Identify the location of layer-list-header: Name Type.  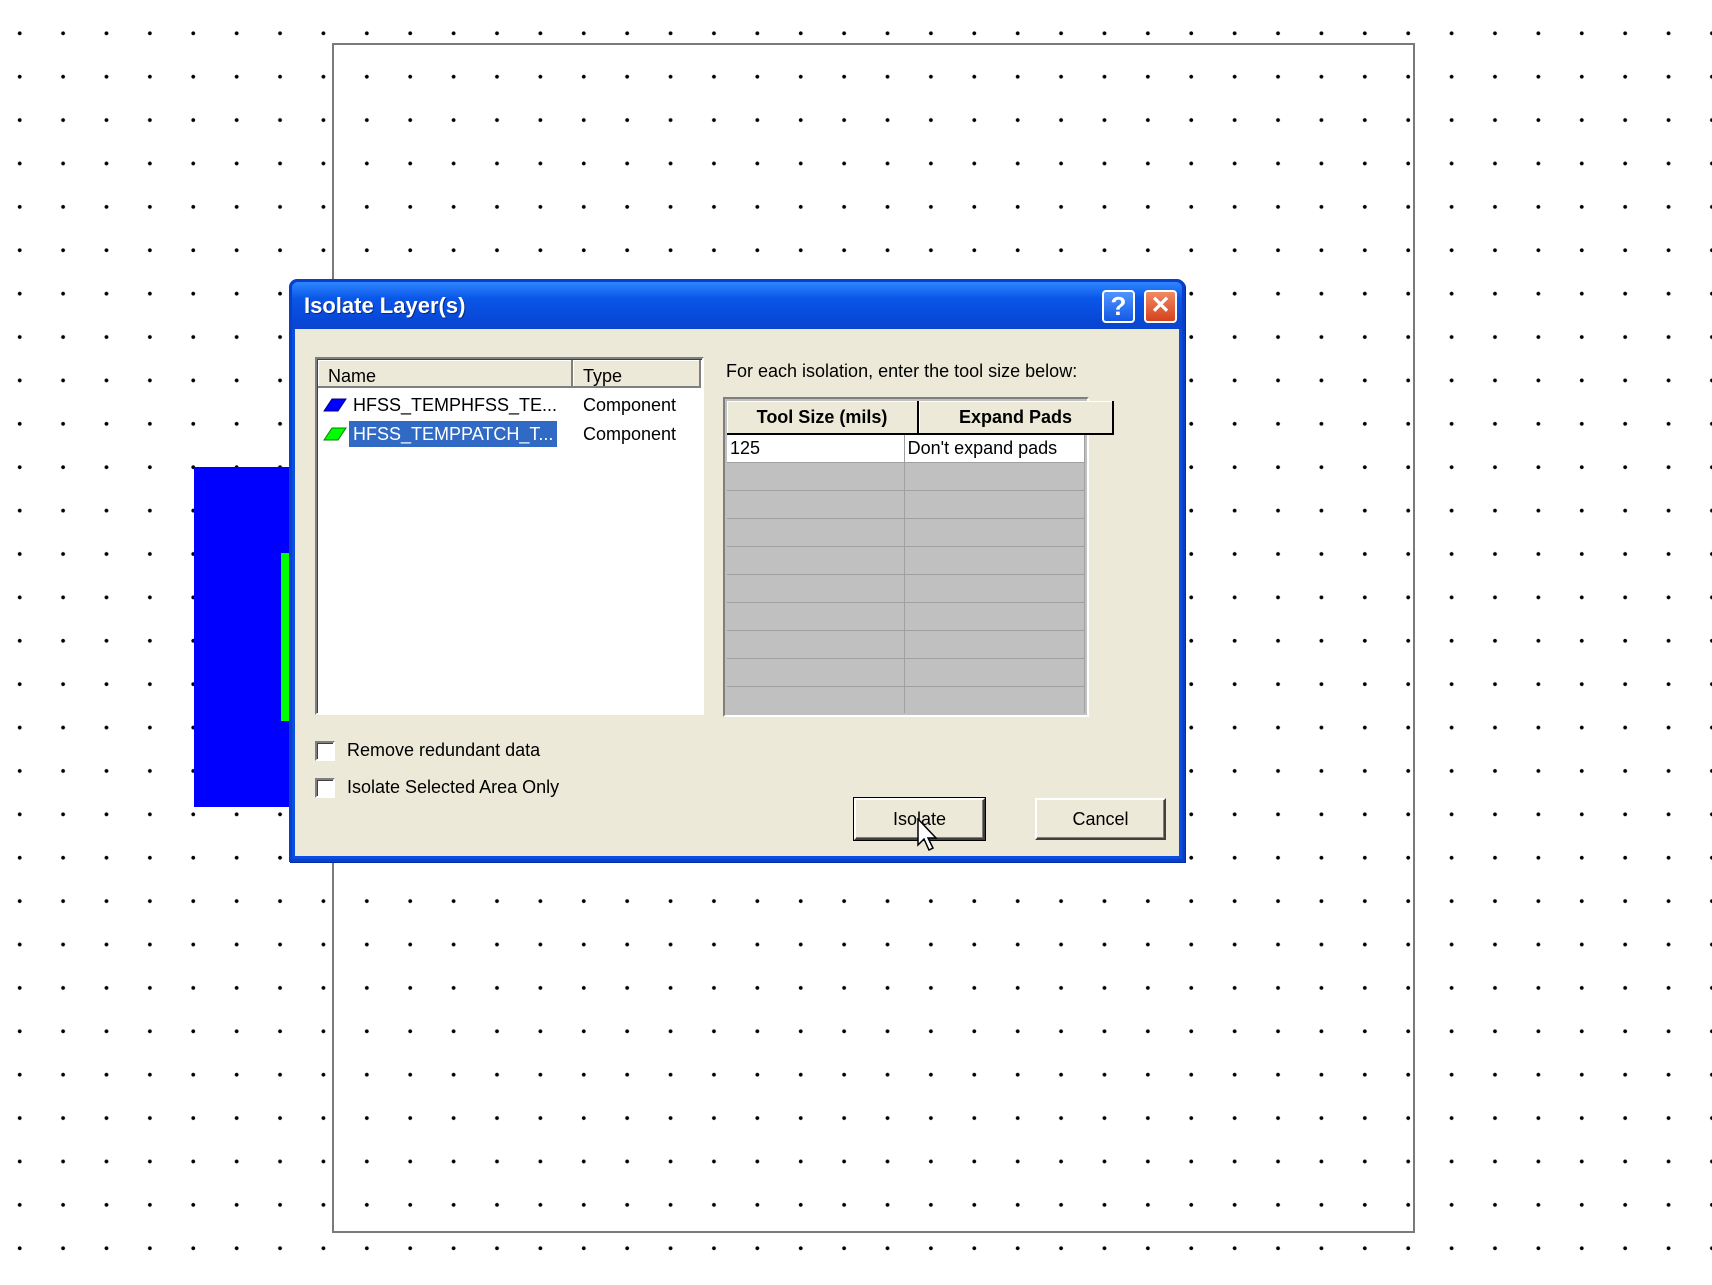
(509, 374).